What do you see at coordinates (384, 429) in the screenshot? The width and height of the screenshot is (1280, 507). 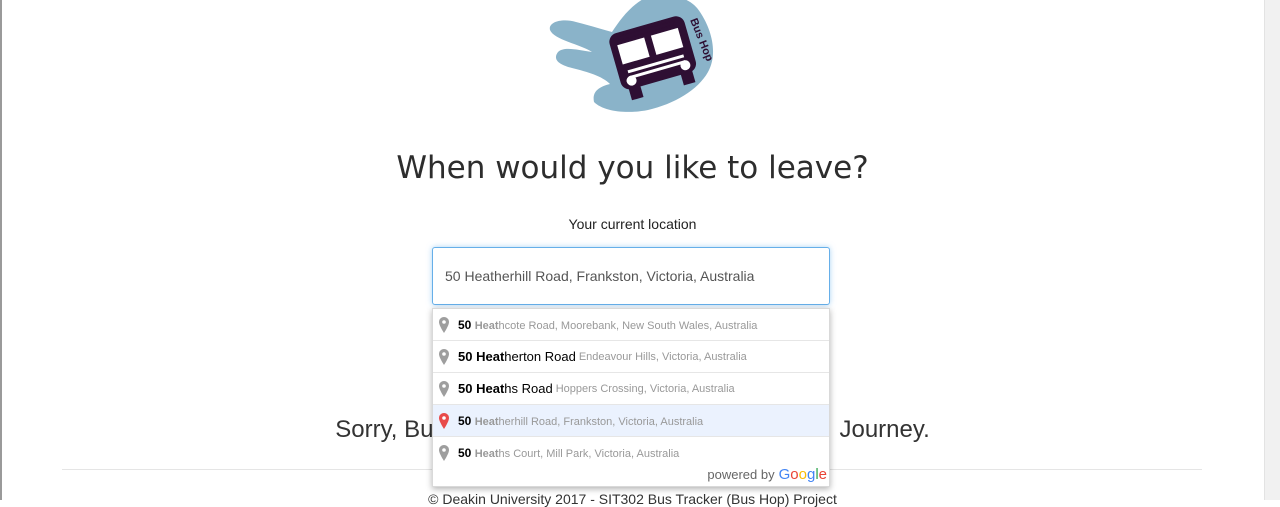 I see `status-message-left: Sorry, Bu` at bounding box center [384, 429].